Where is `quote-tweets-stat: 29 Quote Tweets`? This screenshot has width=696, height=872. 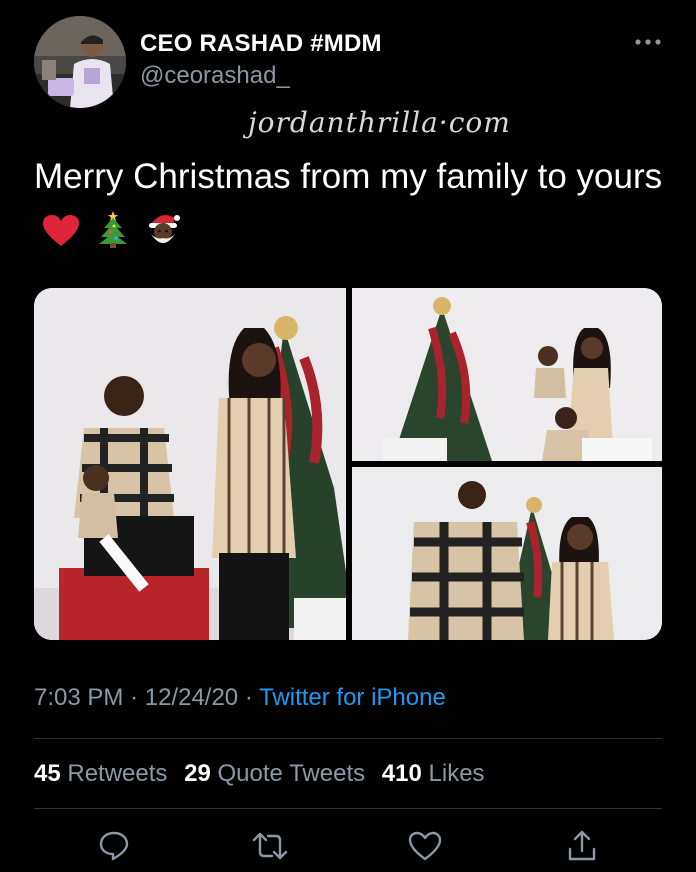
quote-tweets-stat: 29 Quote Tweets is located at coordinates (274, 773).